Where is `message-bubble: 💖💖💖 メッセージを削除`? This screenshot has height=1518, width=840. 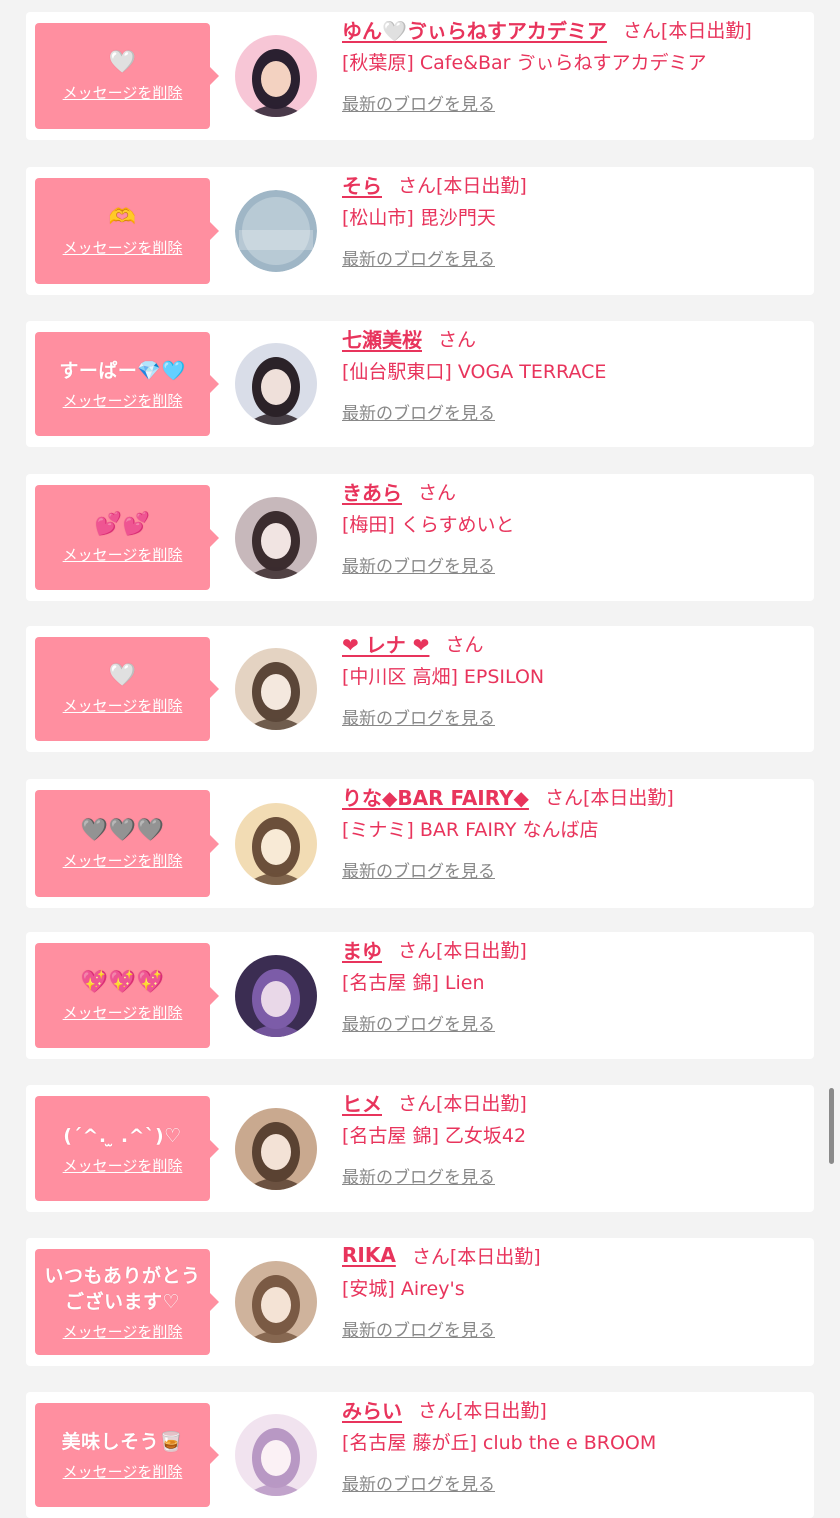 message-bubble: 💖💖💖 メッセージを削除 is located at coordinates (127, 995).